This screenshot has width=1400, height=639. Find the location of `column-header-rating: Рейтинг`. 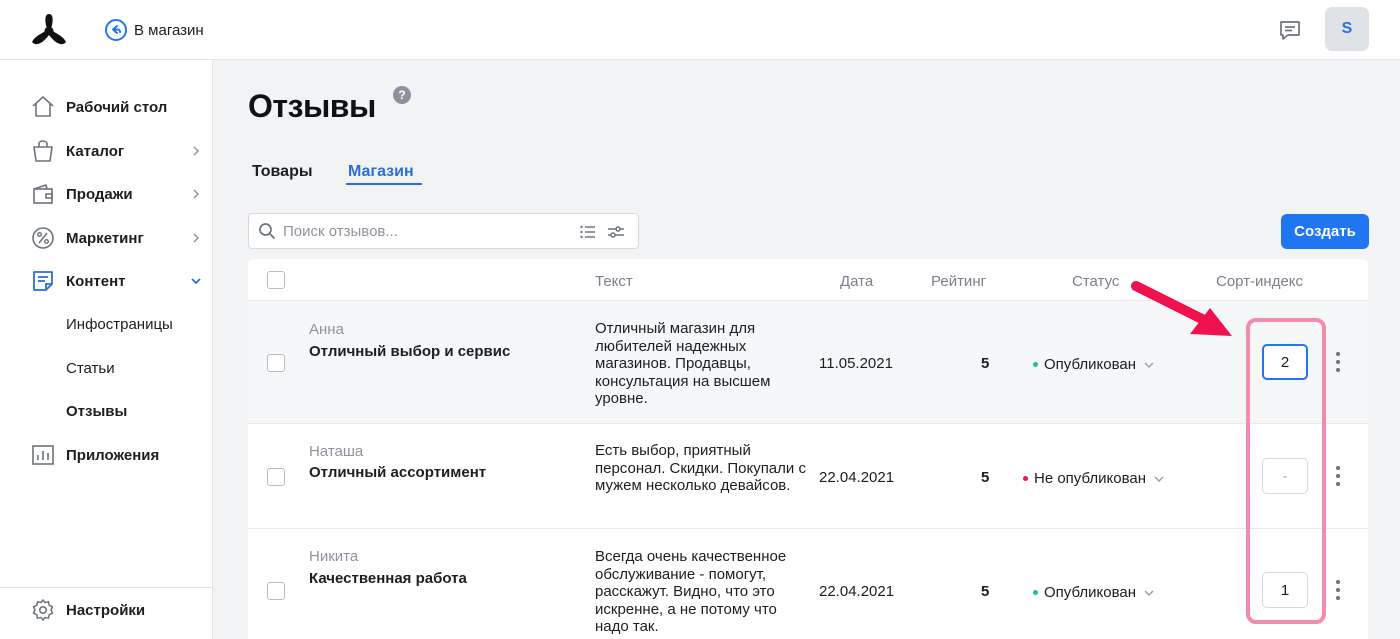

column-header-rating: Рейтинг is located at coordinates (958, 281).